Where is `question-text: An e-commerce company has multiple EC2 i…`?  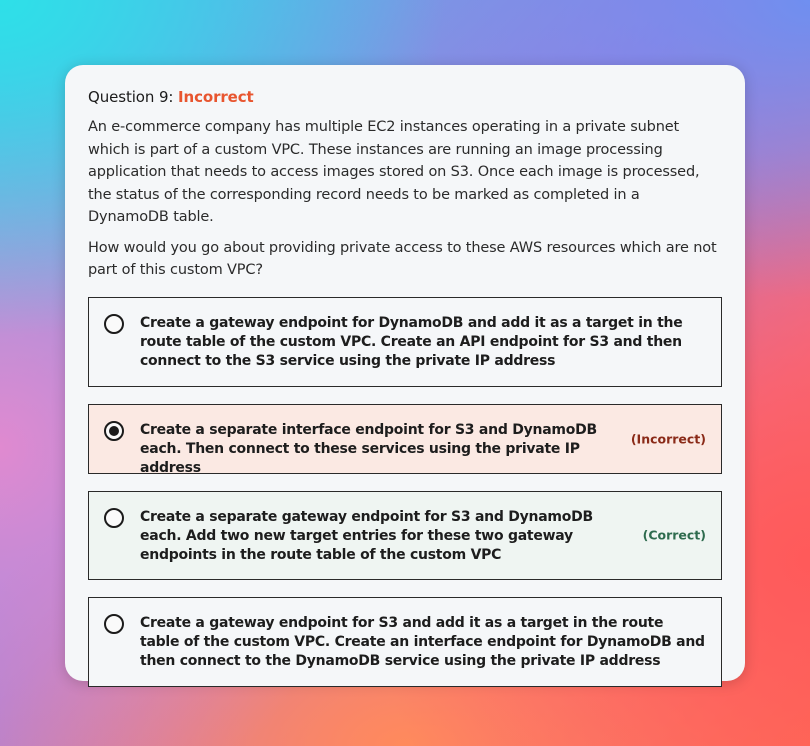
question-text: An e-commerce company has multiple EC2 i… is located at coordinates (394, 172).